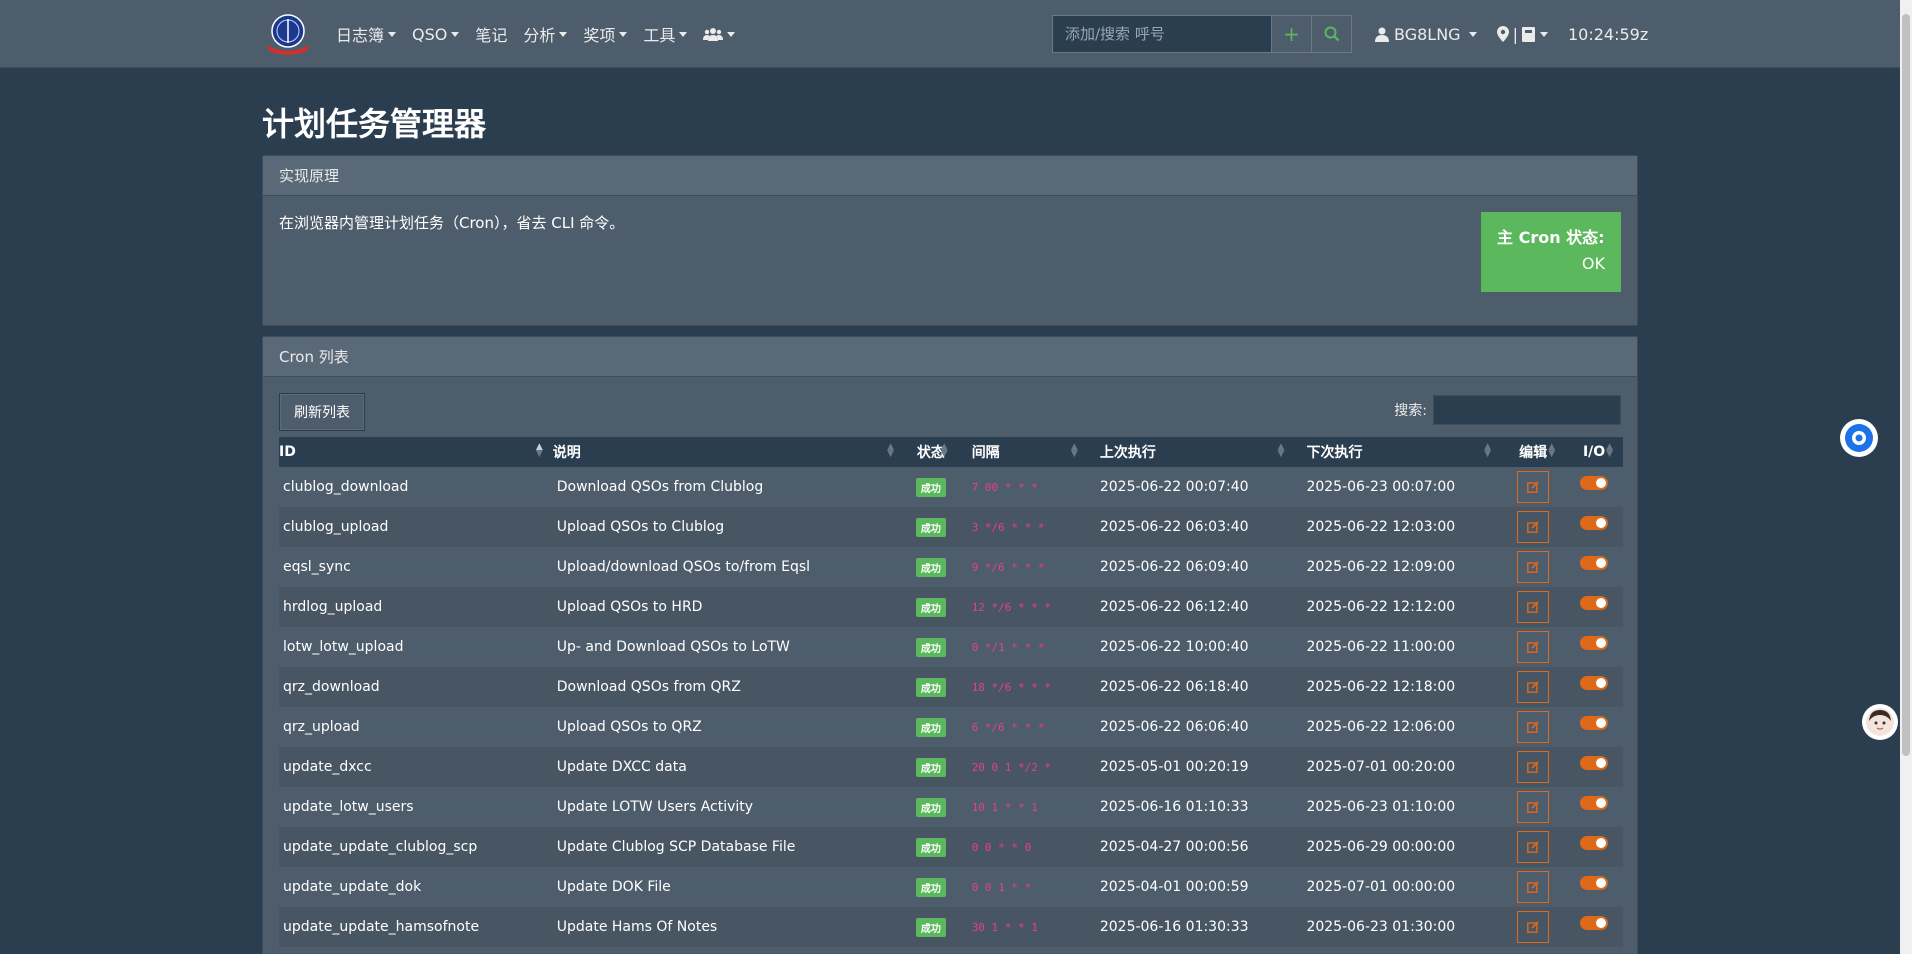  Describe the element at coordinates (436, 34) in the screenshot. I see `nav-item-1: QSO` at that location.